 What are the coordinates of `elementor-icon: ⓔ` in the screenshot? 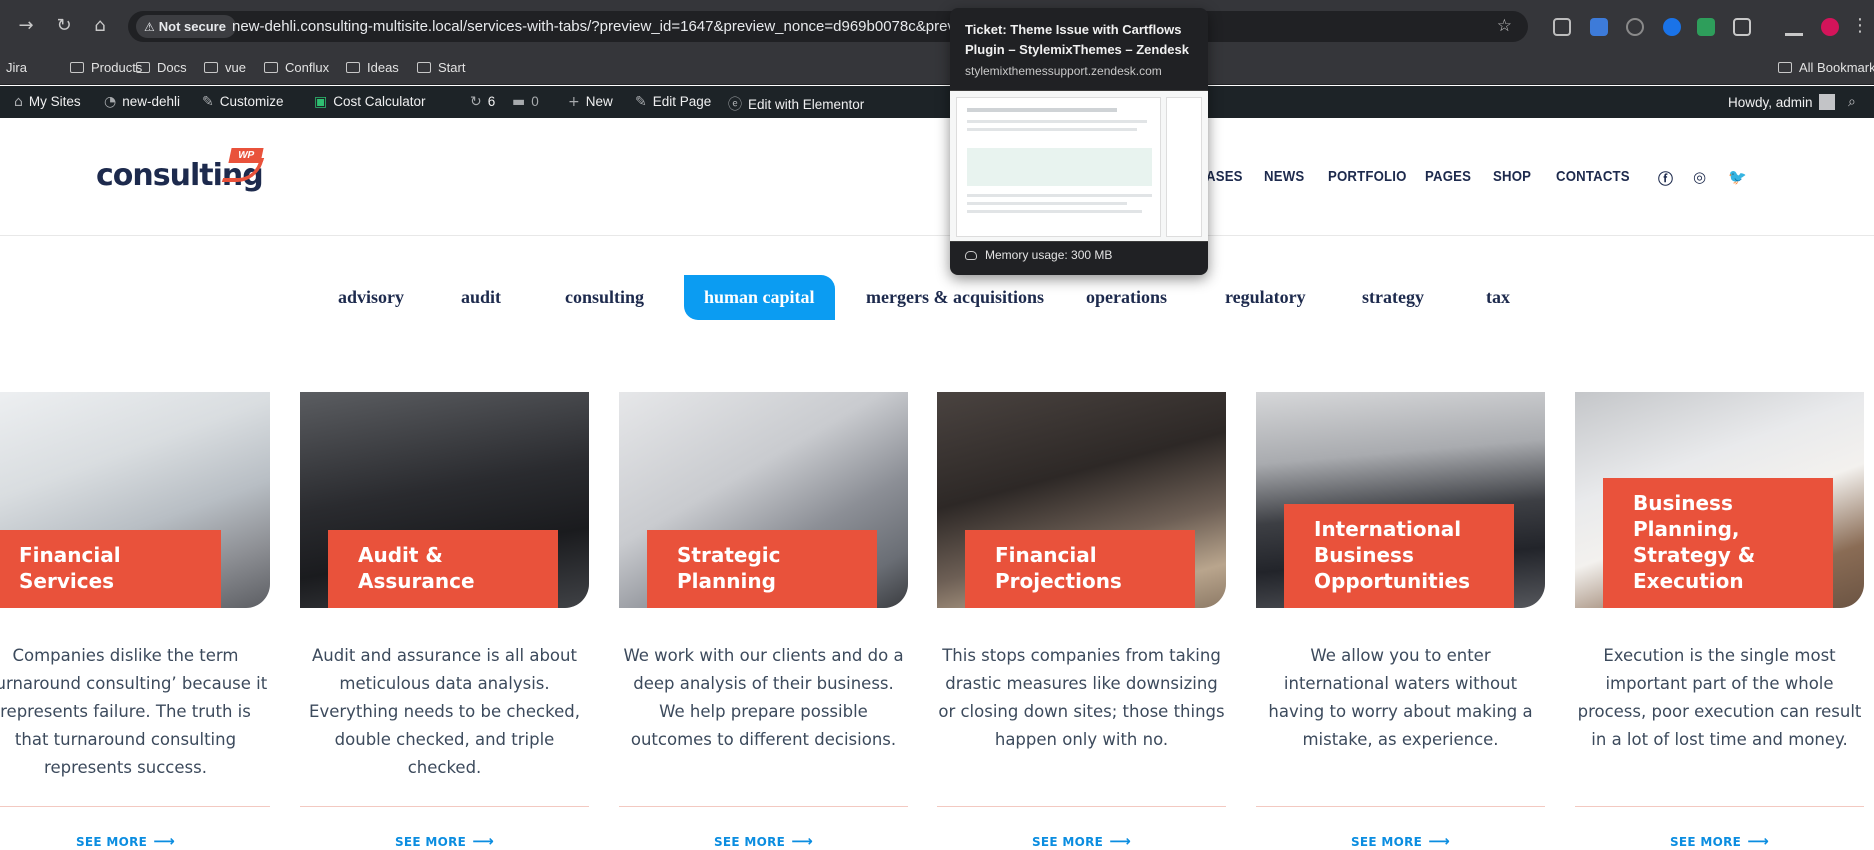 It's located at (735, 105).